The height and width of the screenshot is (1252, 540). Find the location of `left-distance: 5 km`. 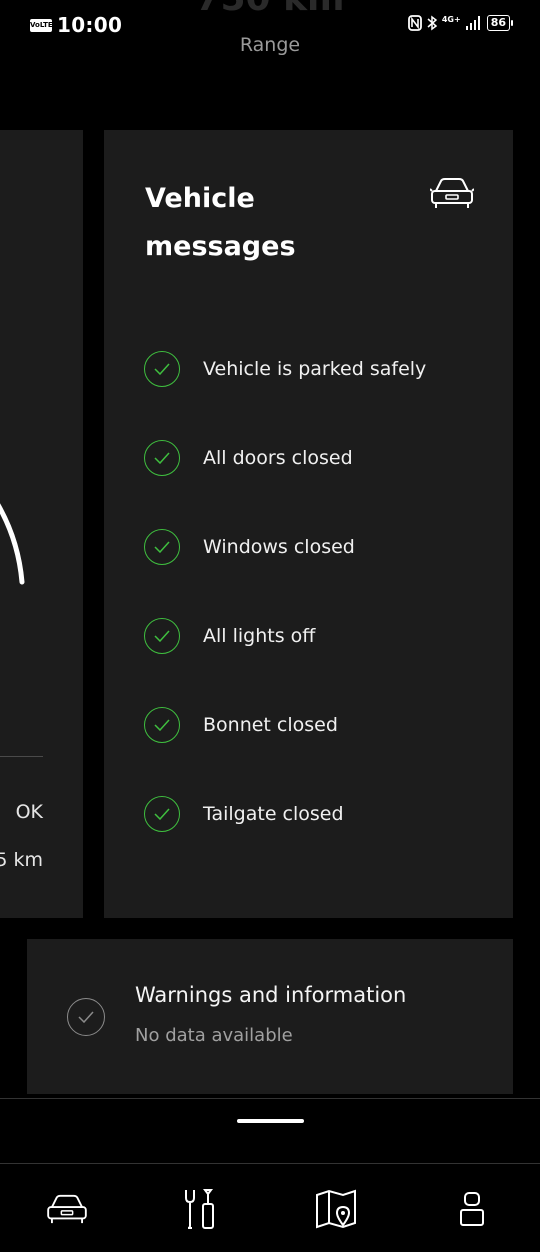

left-distance: 5 km is located at coordinates (21, 860).